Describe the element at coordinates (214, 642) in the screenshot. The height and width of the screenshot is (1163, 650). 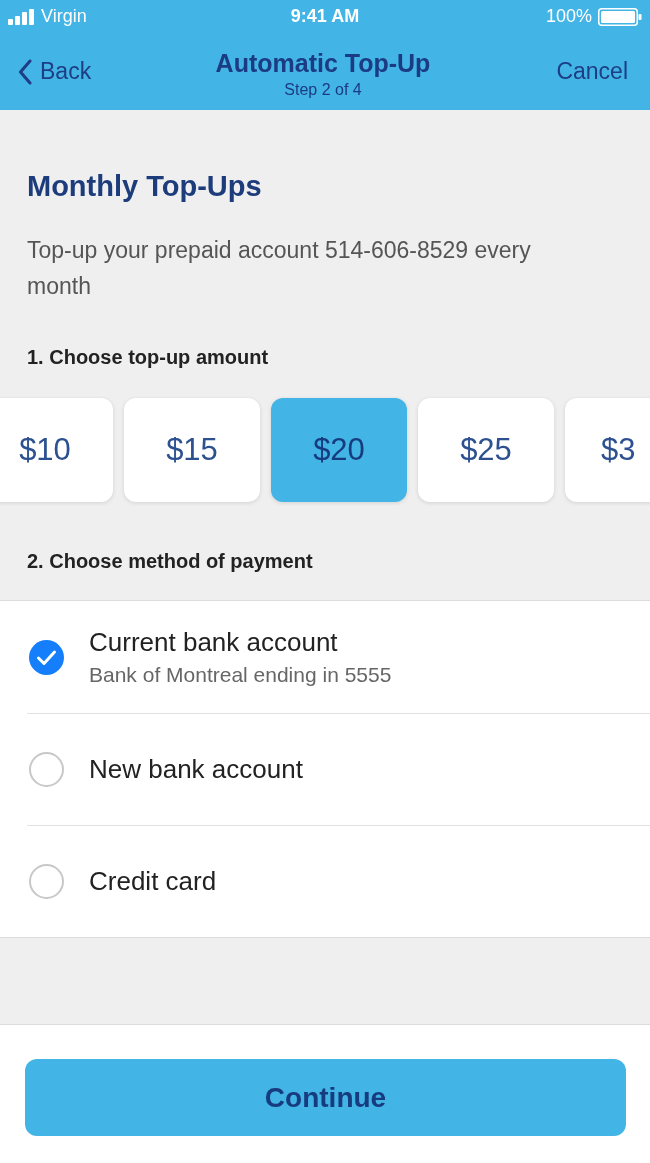
I see `option-title: Current bank account` at that location.